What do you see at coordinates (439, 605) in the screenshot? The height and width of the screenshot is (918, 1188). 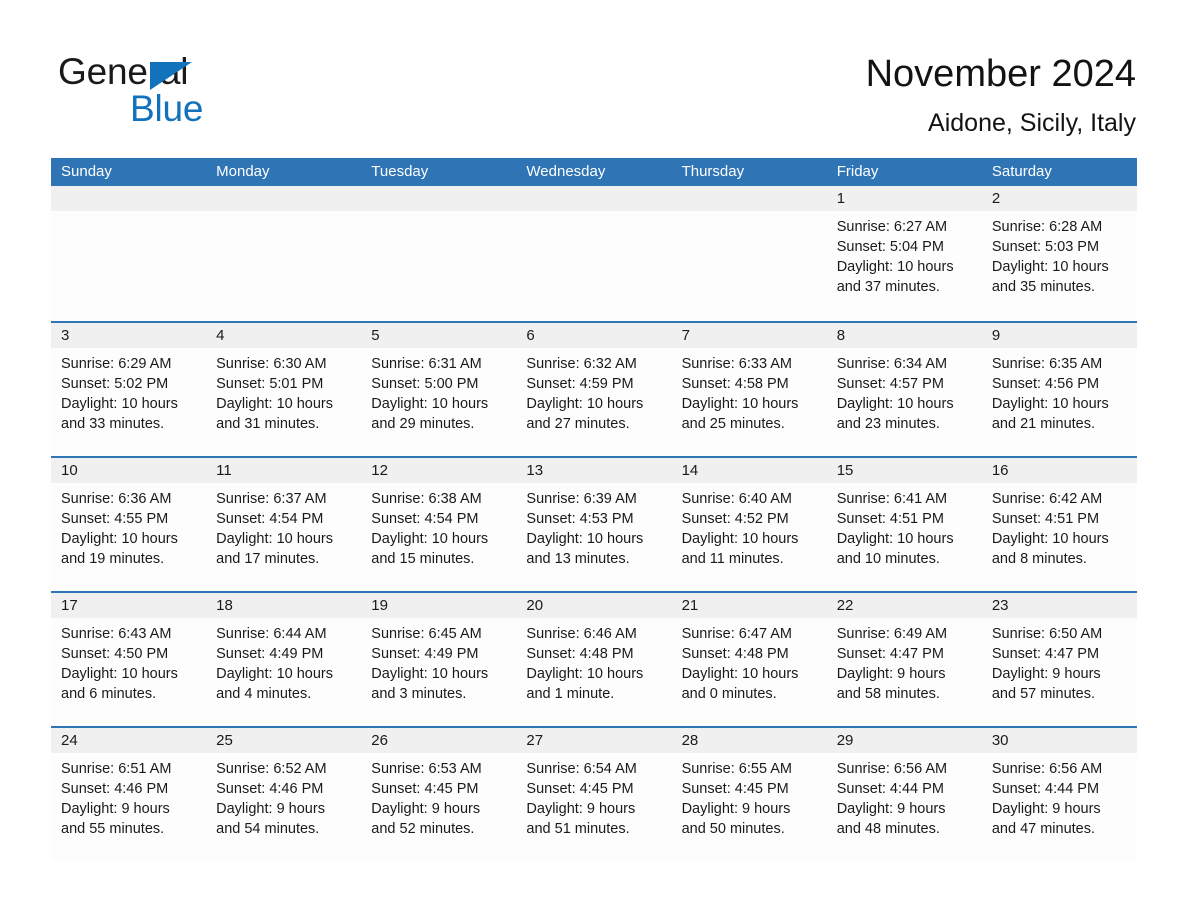 I see `day-number-strip: 19` at bounding box center [439, 605].